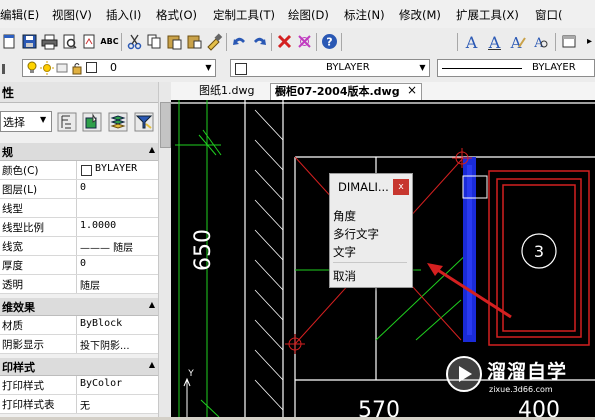  Describe the element at coordinates (203, 250) in the screenshot. I see `dimension-text-650: 650` at that location.